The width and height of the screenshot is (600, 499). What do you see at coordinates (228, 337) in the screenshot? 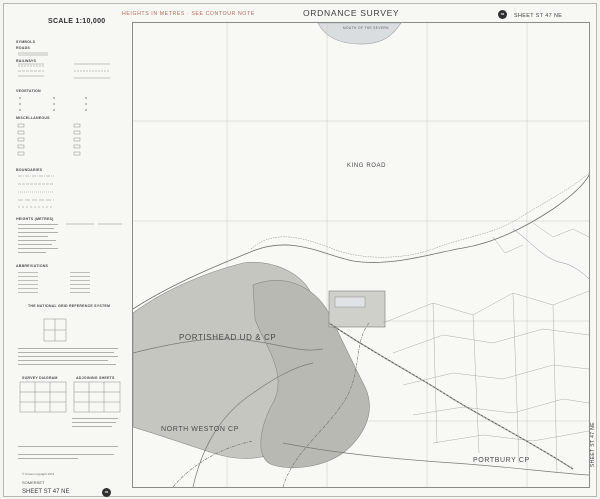
I see `place-label-portishead: PORTISHEAD UD & CP` at bounding box center [228, 337].